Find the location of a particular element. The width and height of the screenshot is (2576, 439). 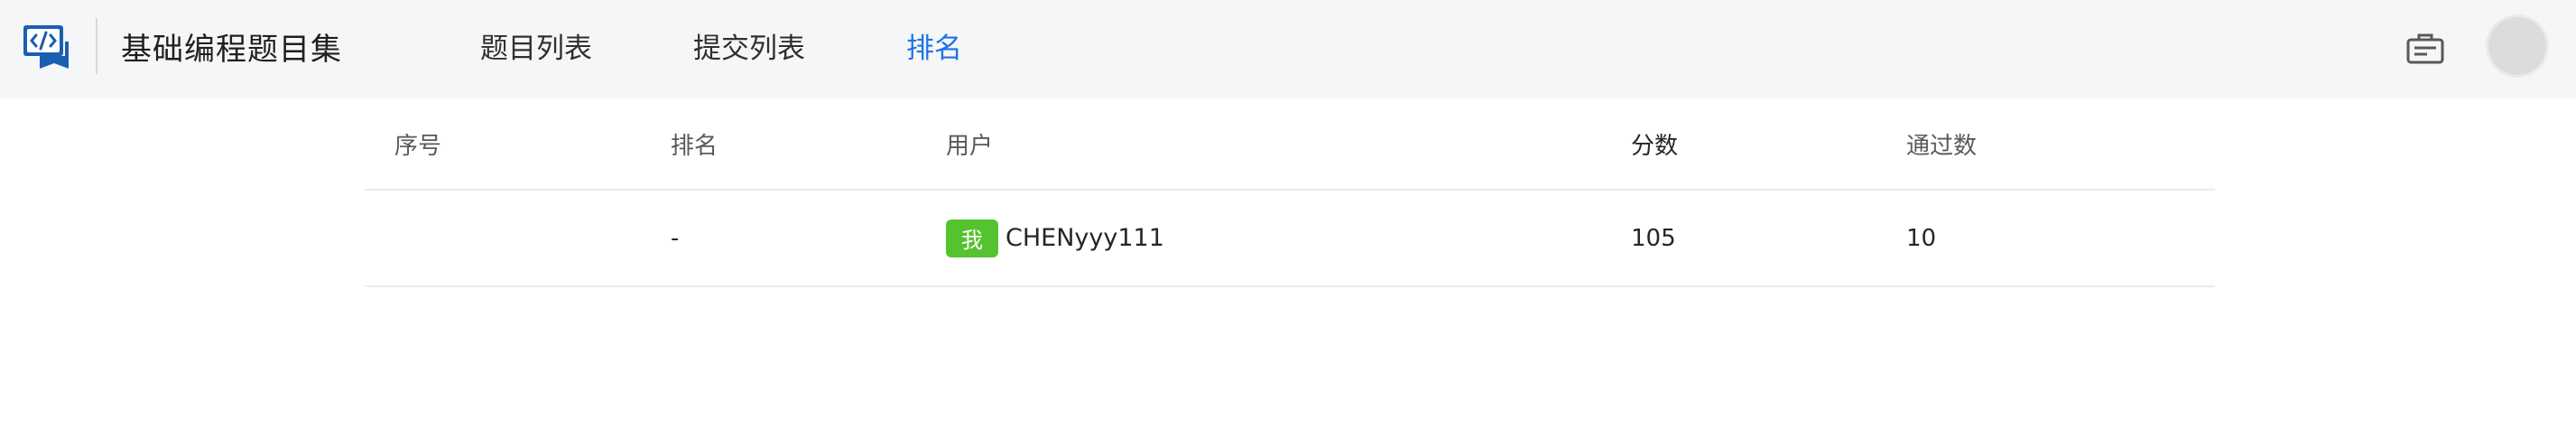

column-header-passed: 通过数 is located at coordinates (1942, 146).